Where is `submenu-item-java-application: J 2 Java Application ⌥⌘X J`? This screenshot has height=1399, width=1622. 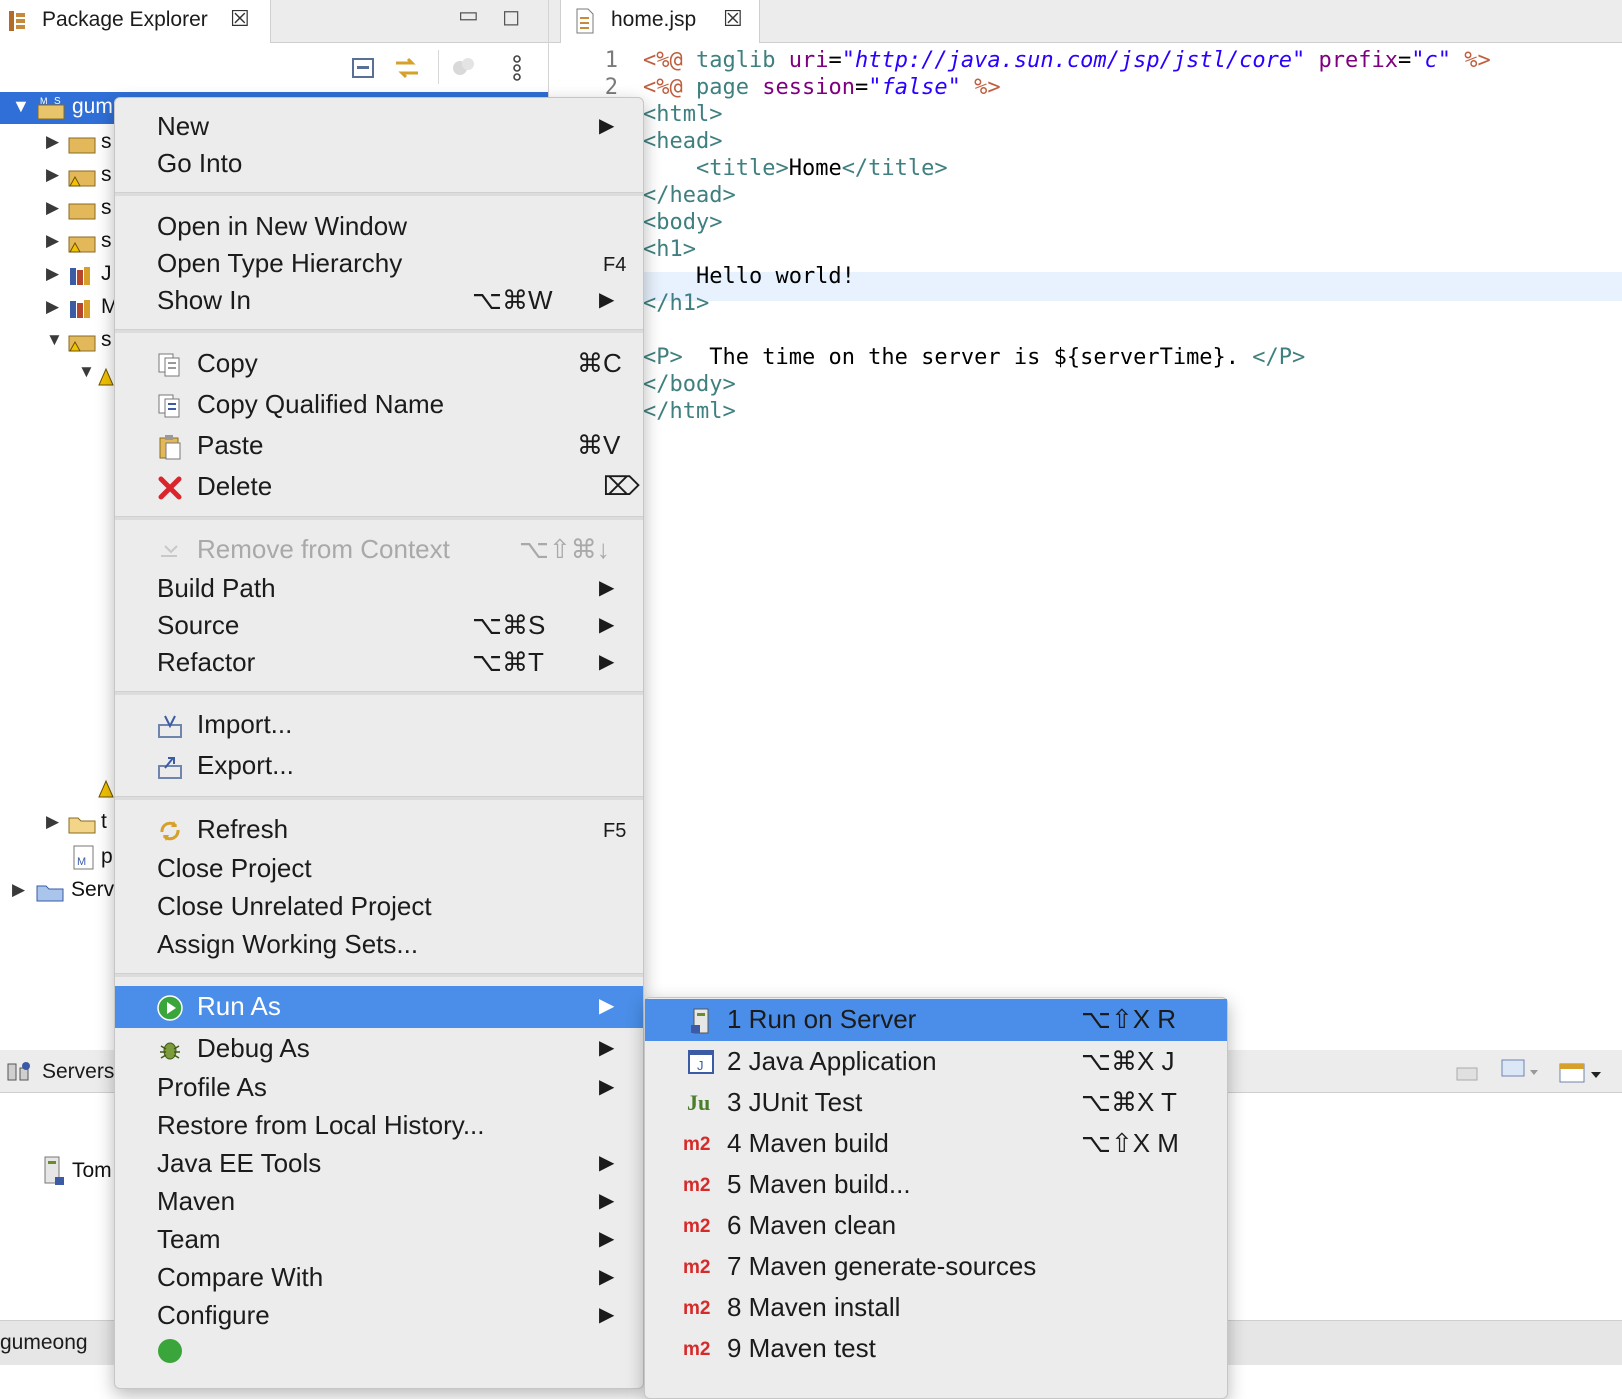 submenu-item-java-application: J 2 Java Application ⌥⌘X J is located at coordinates (936, 1061).